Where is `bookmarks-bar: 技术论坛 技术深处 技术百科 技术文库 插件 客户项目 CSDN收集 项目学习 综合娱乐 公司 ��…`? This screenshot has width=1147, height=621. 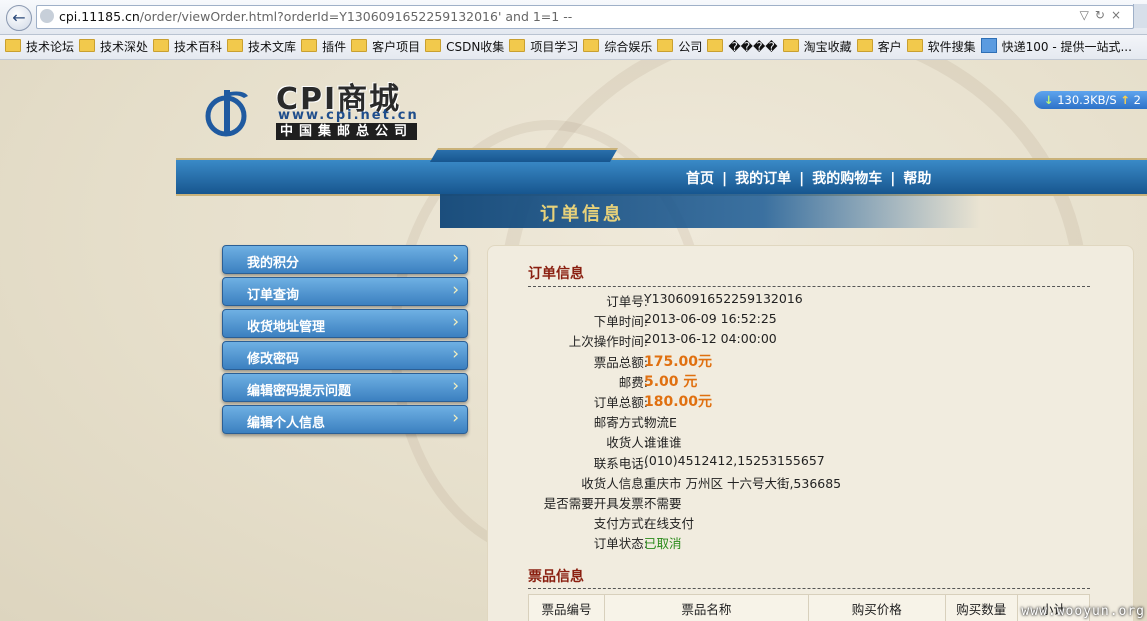
bookmarks-bar: 技术论坛 技术深处 技术百科 技术文库 插件 客户项目 CSDN收集 项目学习 综合娱乐 公司 ��… is located at coordinates (573, 47).